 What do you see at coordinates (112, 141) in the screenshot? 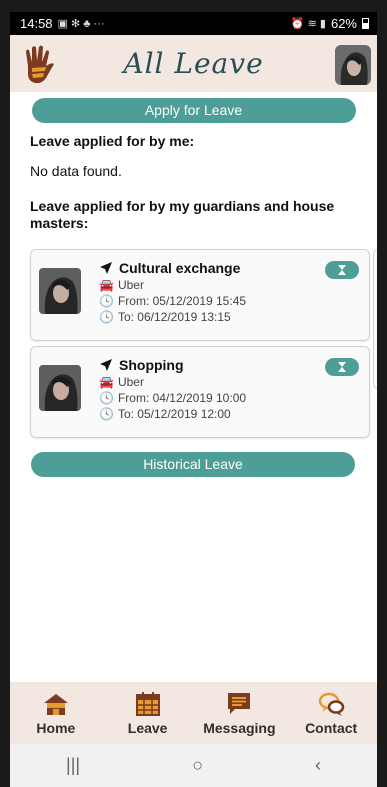
I see `my-leave-heading: Leave applied for by me:` at bounding box center [112, 141].